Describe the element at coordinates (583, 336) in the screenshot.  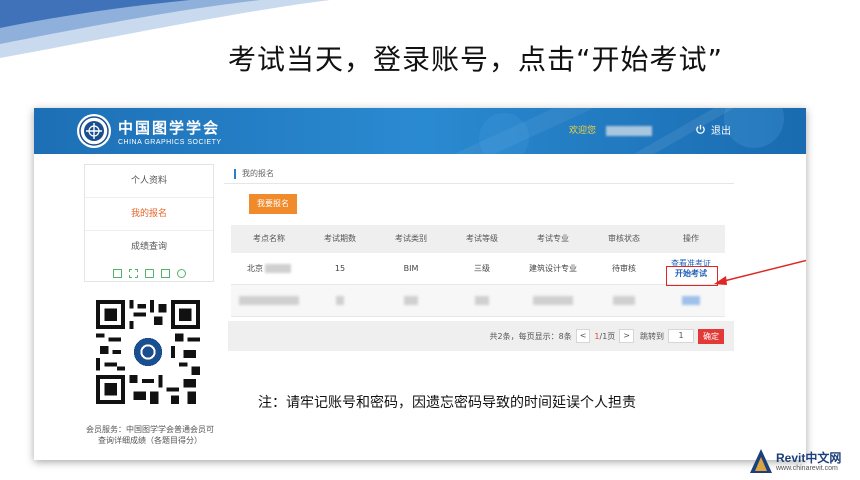
I see `prev-page-button: <` at that location.